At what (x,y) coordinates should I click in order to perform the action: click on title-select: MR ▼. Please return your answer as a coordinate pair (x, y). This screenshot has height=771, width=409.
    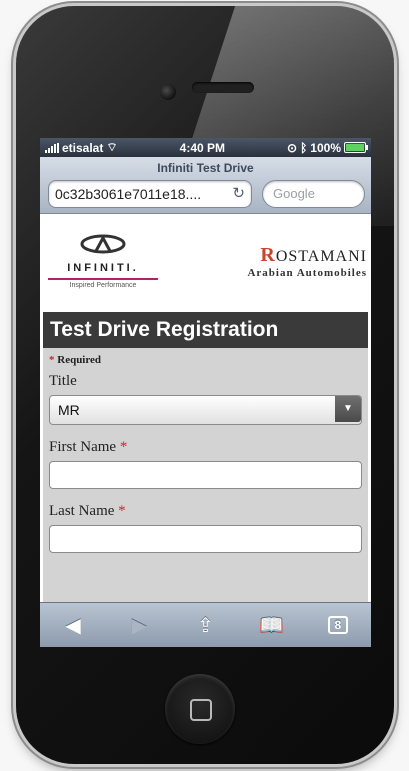
    Looking at the image, I should click on (205, 410).